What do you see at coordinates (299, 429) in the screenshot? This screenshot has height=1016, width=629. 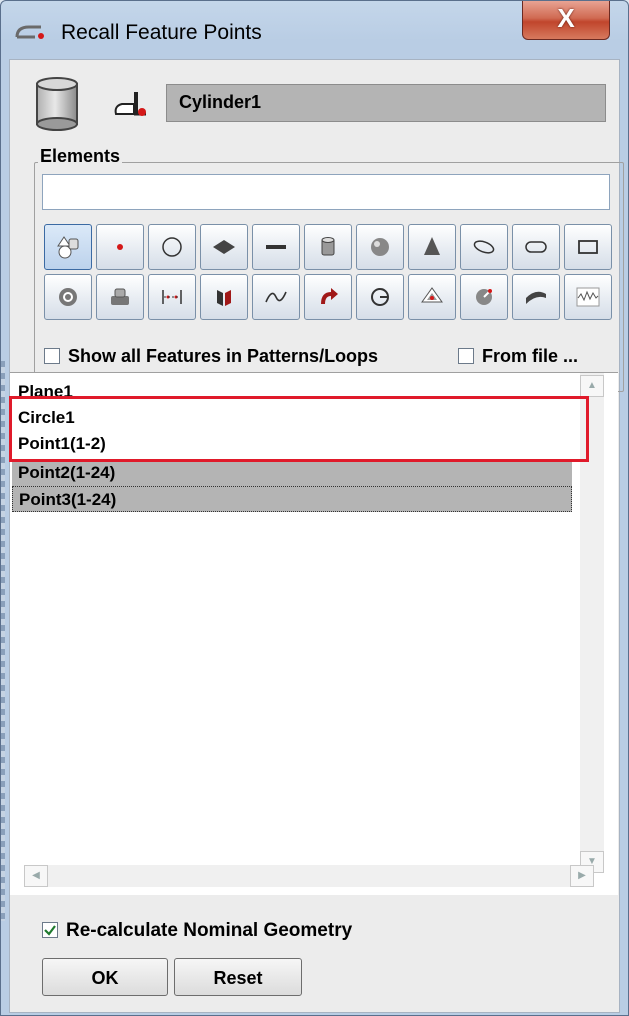 I see `selection-highlight-annotation` at bounding box center [299, 429].